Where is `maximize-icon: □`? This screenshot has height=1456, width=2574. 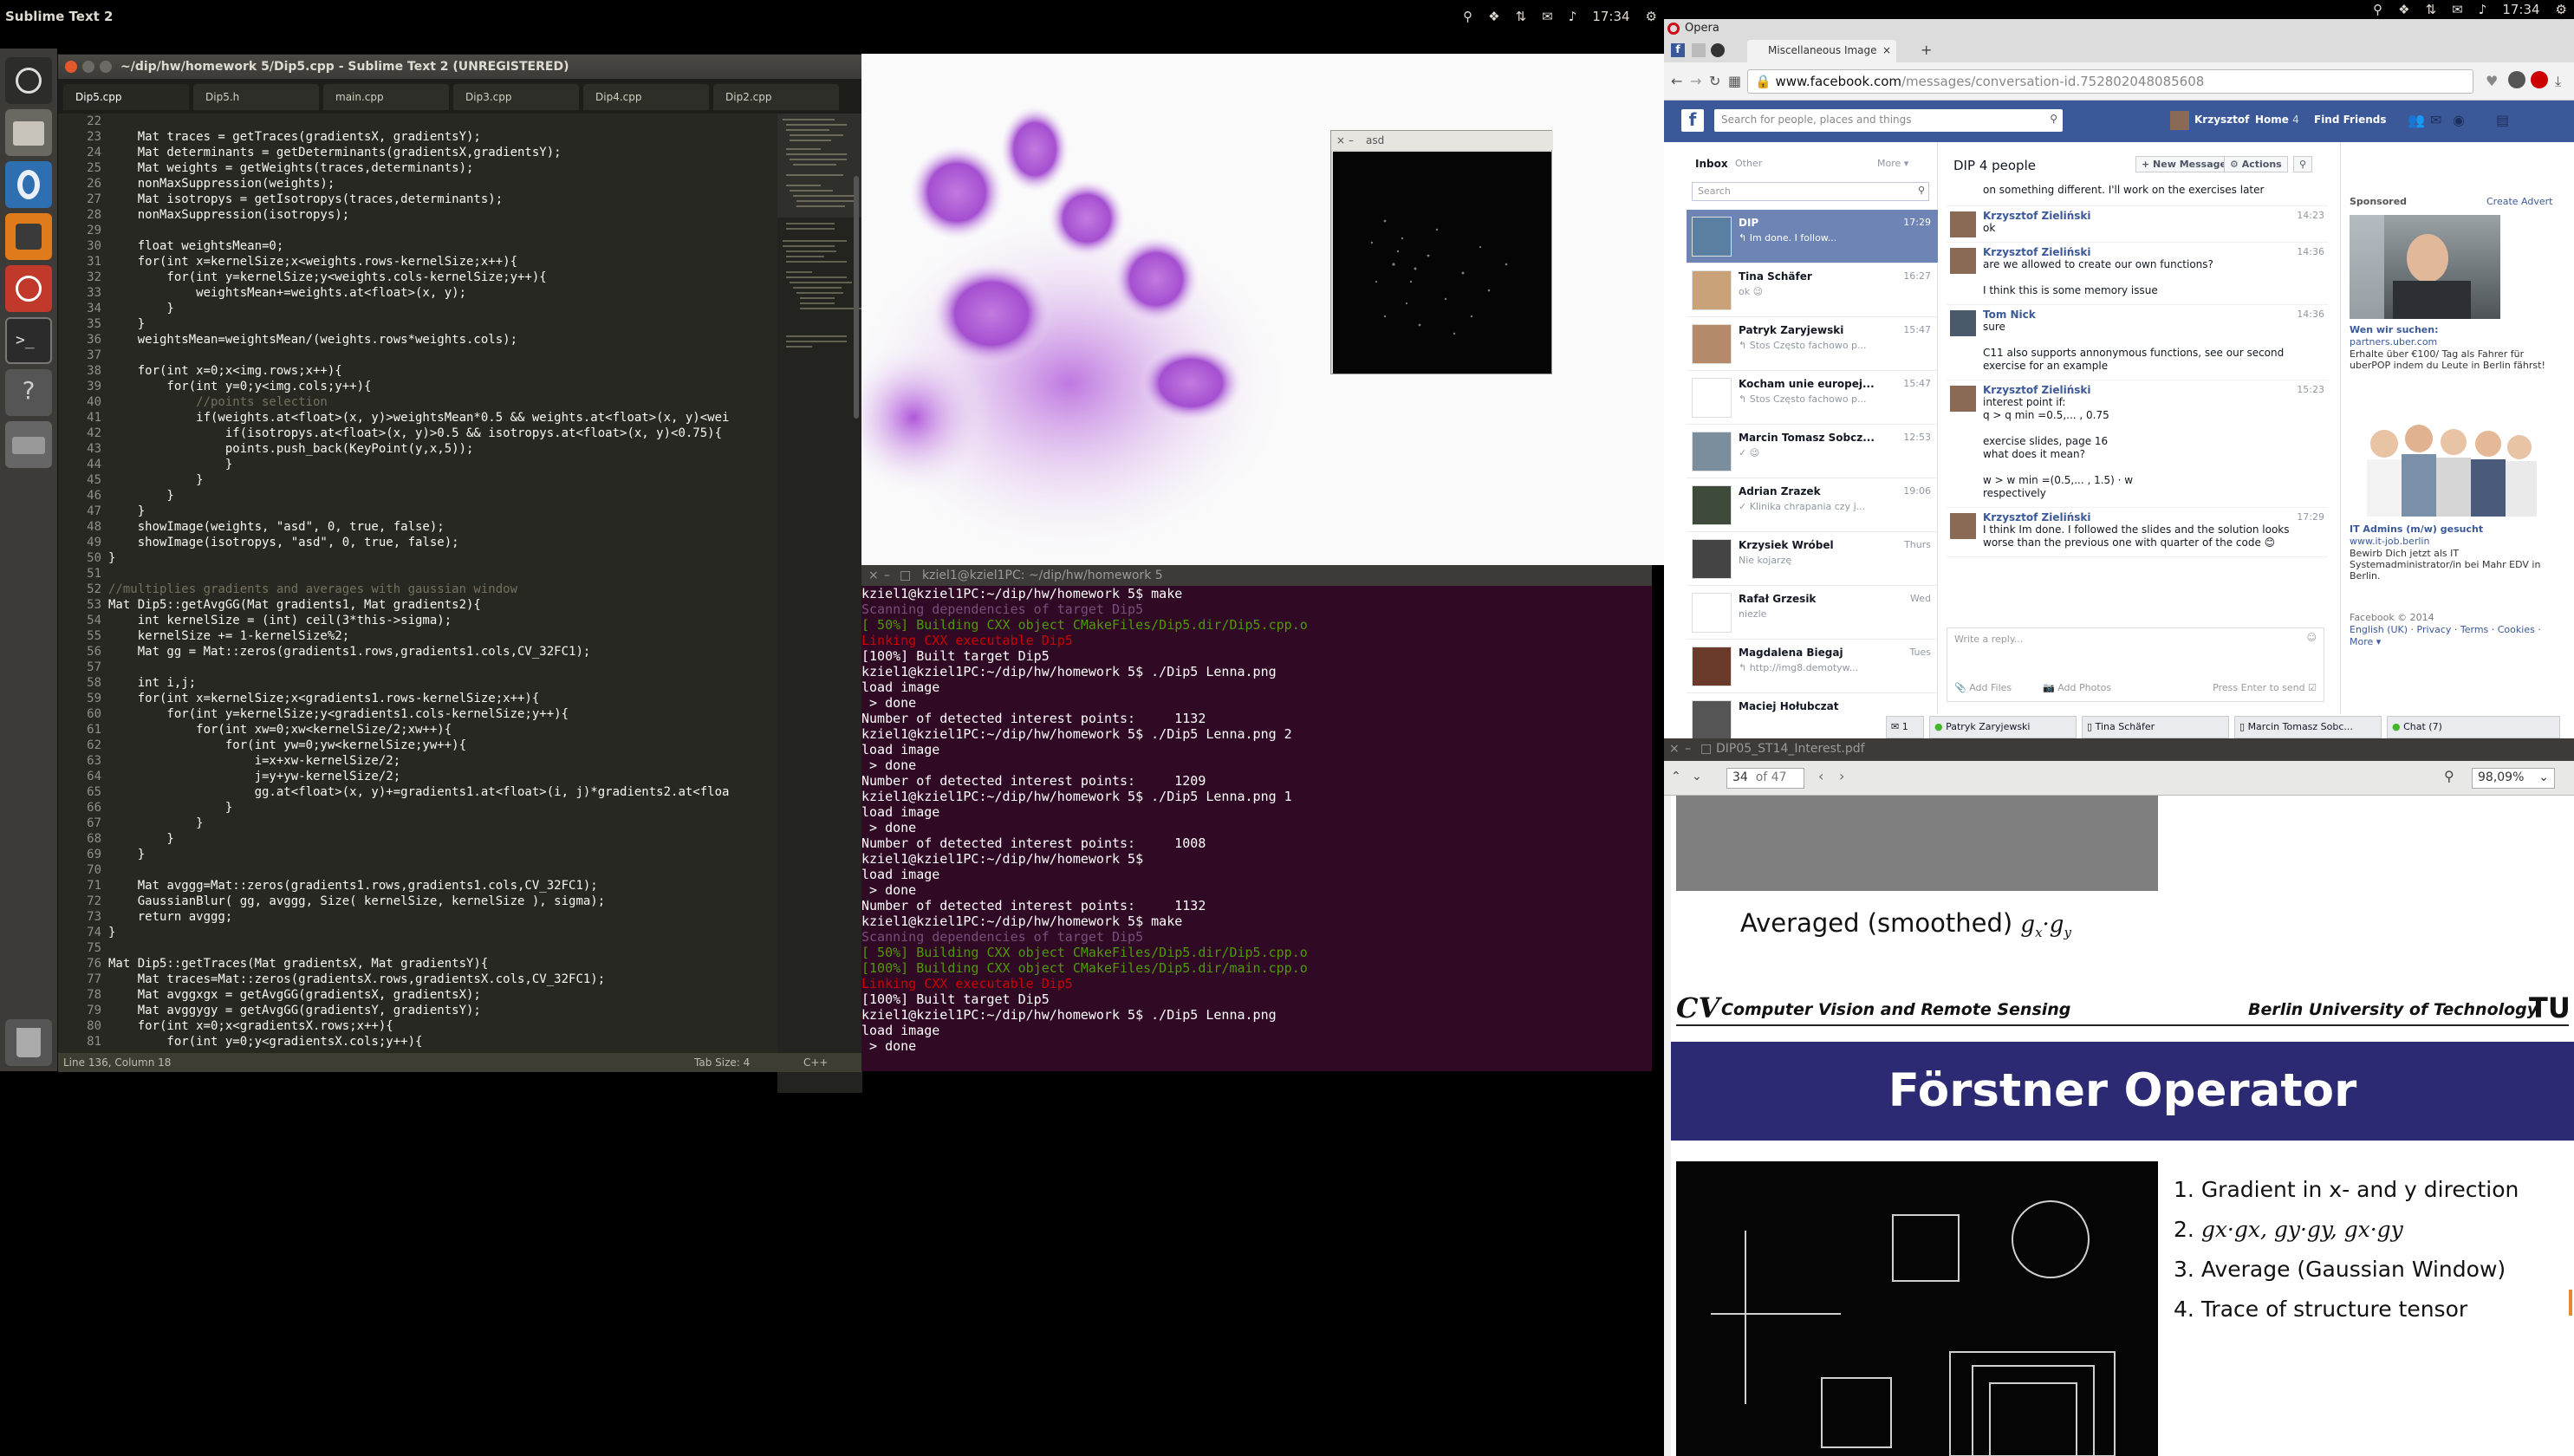 maximize-icon: □ is located at coordinates (905, 575).